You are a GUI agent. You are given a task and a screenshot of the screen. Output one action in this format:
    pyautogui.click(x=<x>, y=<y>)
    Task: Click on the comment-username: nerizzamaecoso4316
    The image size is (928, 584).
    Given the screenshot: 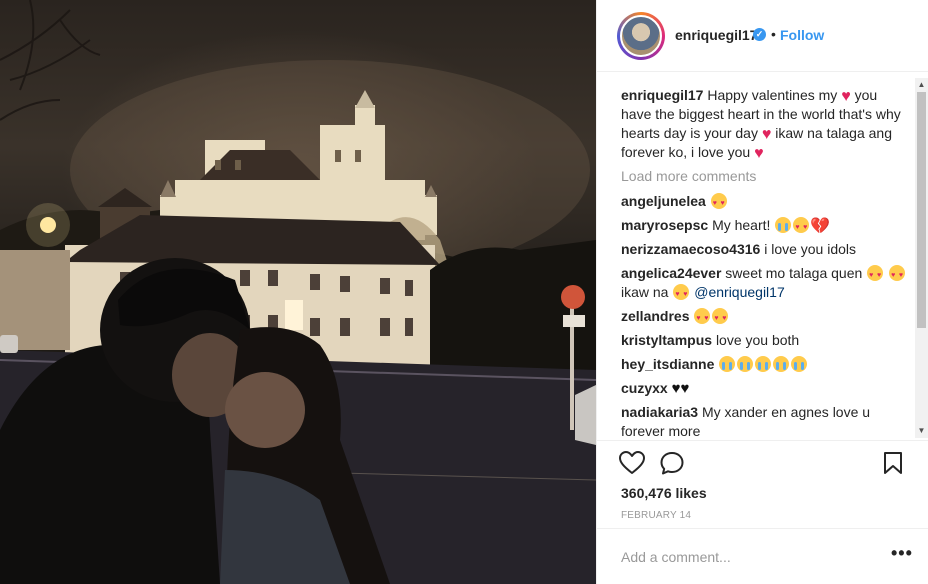 What is the action you would take?
    pyautogui.click(x=690, y=249)
    